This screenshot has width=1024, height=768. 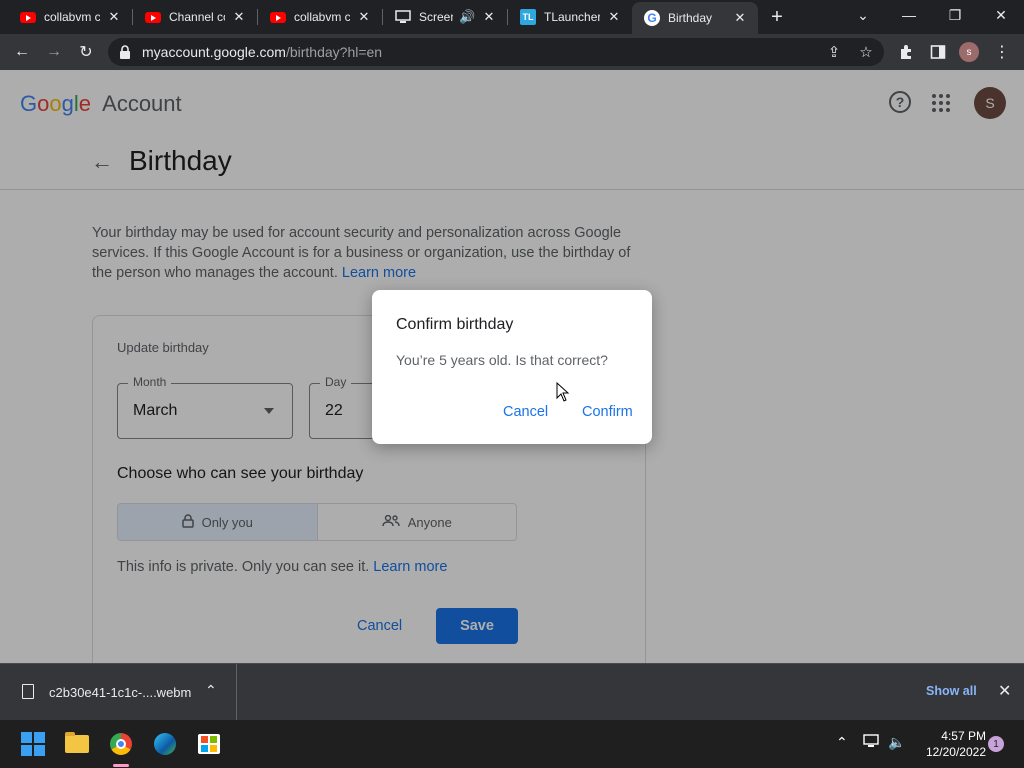 I want to click on dialog-cancel-button: Cancel, so click(x=525, y=412).